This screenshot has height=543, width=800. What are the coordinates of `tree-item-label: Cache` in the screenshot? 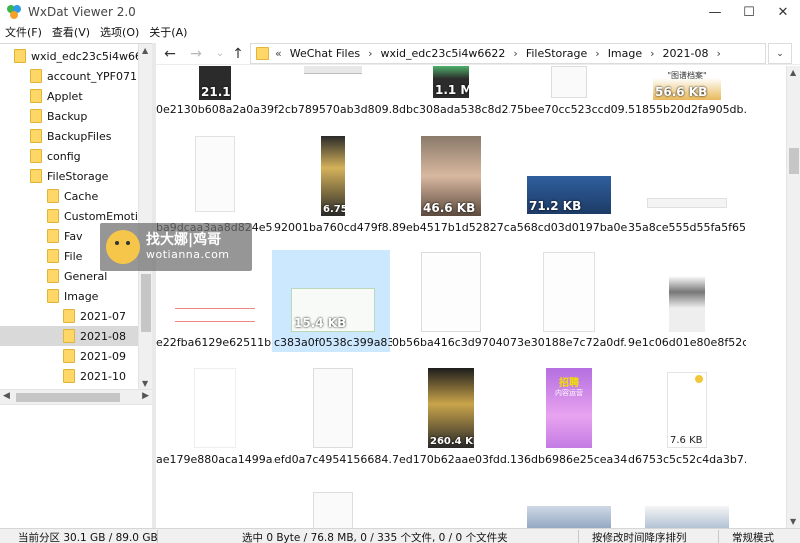 It's located at (81, 196).